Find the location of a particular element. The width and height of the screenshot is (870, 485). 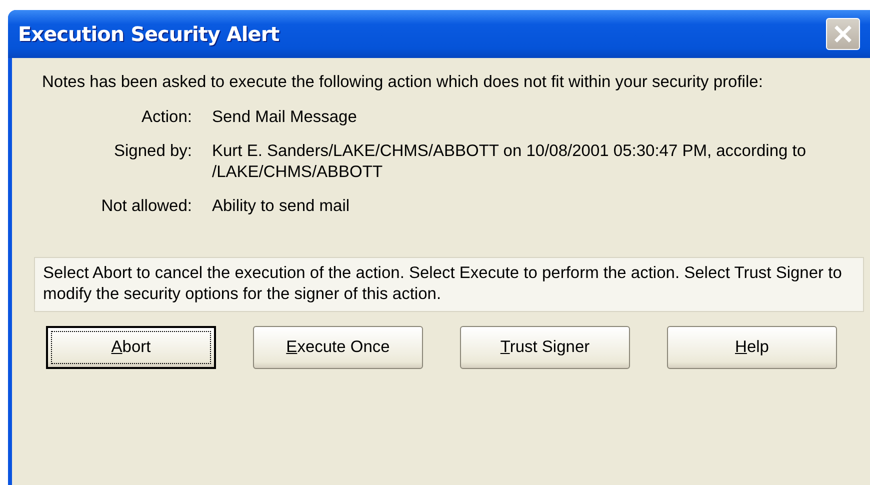

detail-label: Not allowed: is located at coordinates (146, 206).